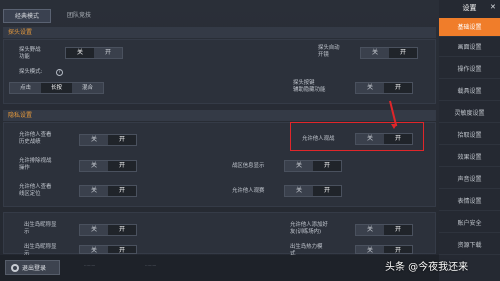 The width and height of the screenshot is (500, 281). Describe the element at coordinates (87, 88) in the screenshot. I see `peek-mode-mixed: 混合` at that location.